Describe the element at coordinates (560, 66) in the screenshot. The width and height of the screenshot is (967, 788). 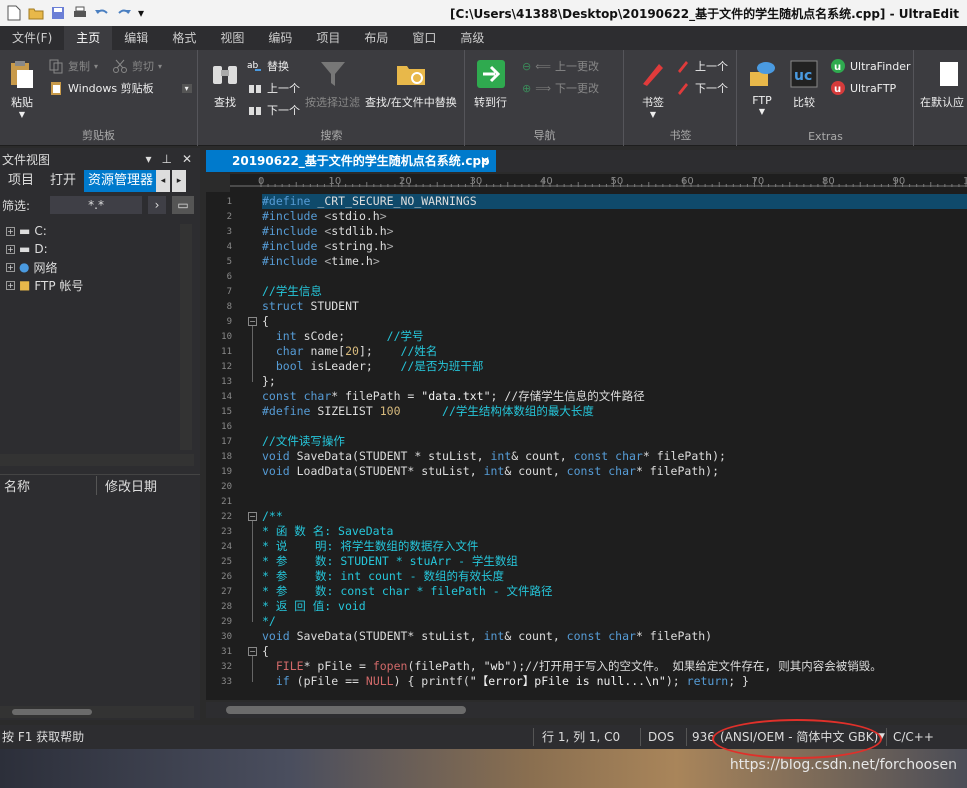
I see `prev-change-button: ⊖ ⟸ 上一更改` at that location.